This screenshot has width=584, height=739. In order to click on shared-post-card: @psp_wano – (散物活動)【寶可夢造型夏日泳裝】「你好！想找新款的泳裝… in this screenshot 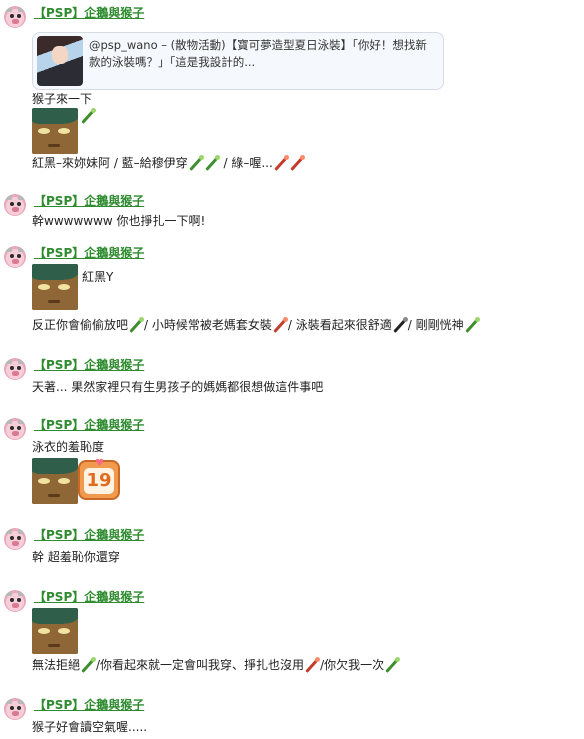, I will do `click(238, 61)`.